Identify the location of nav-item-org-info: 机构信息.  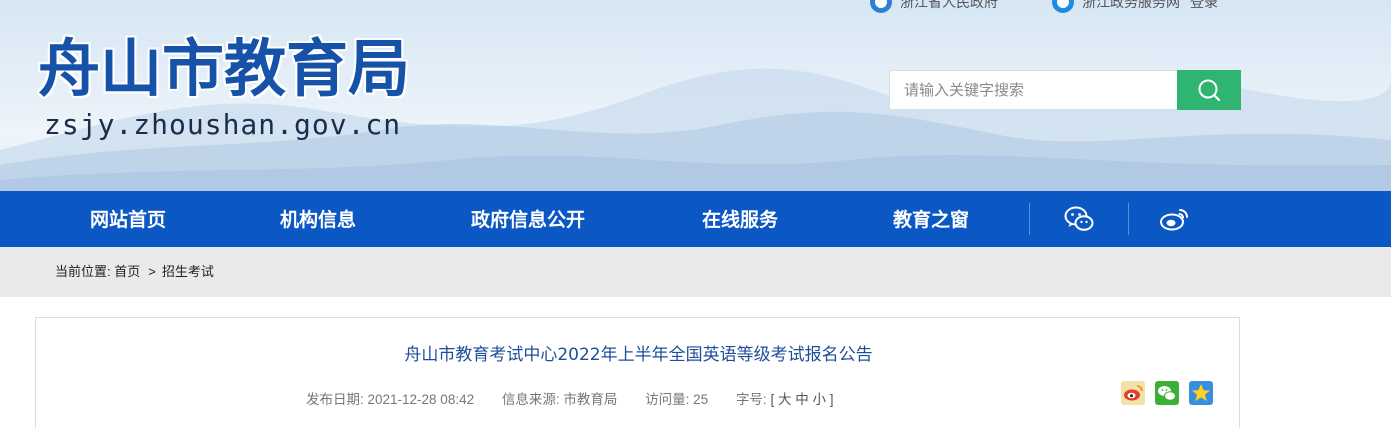
(318, 219).